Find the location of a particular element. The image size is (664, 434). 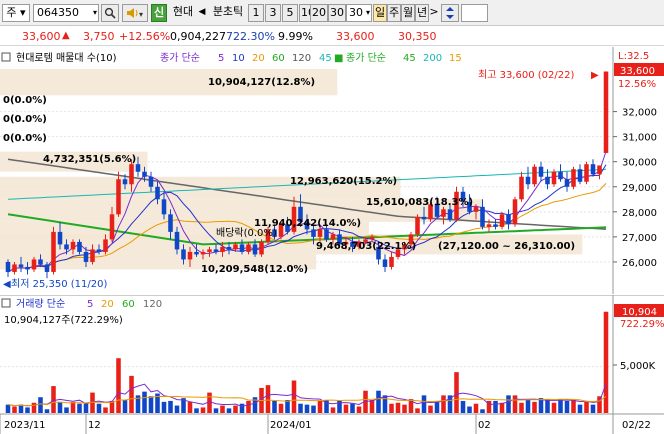

low-price: 30,350 is located at coordinates (417, 36).